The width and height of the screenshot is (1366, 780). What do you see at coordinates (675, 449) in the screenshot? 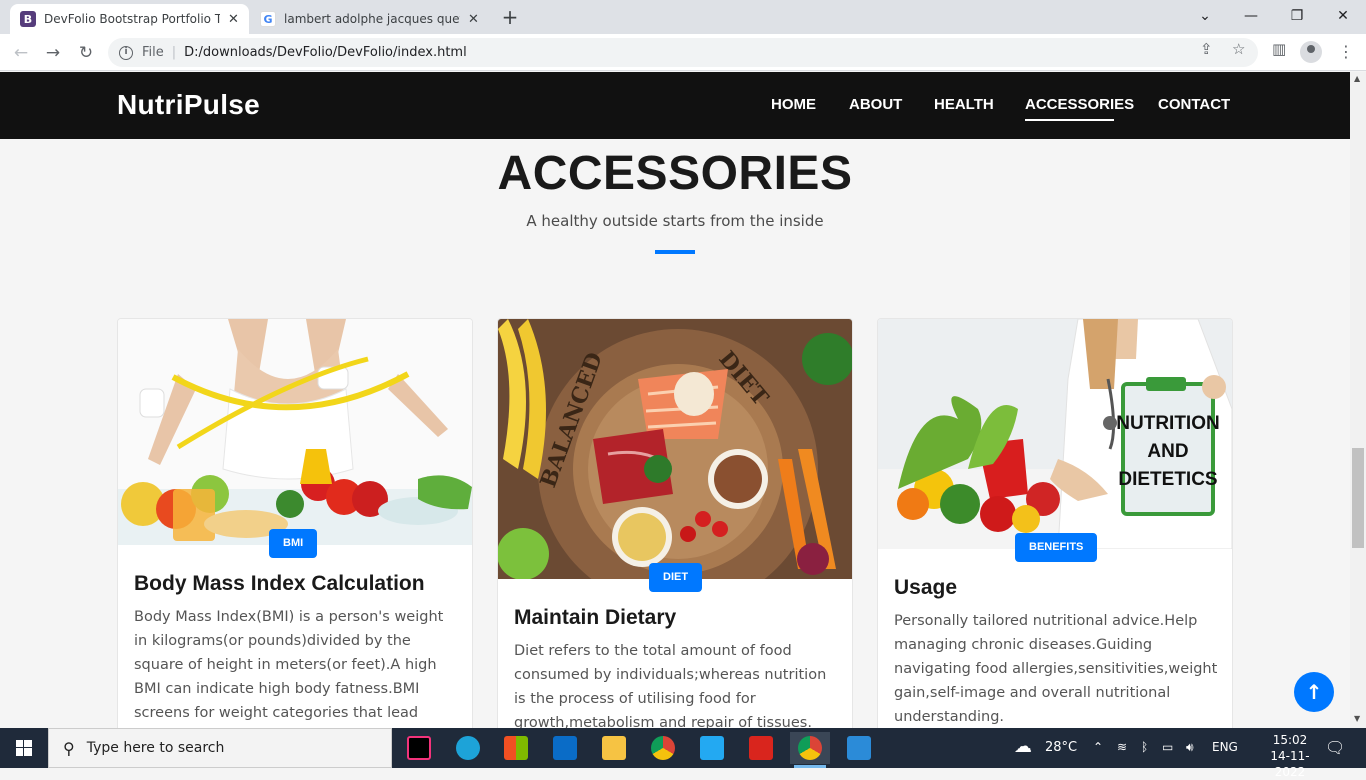
I see `balanced-diet-photo: BALANCED DIET` at bounding box center [675, 449].